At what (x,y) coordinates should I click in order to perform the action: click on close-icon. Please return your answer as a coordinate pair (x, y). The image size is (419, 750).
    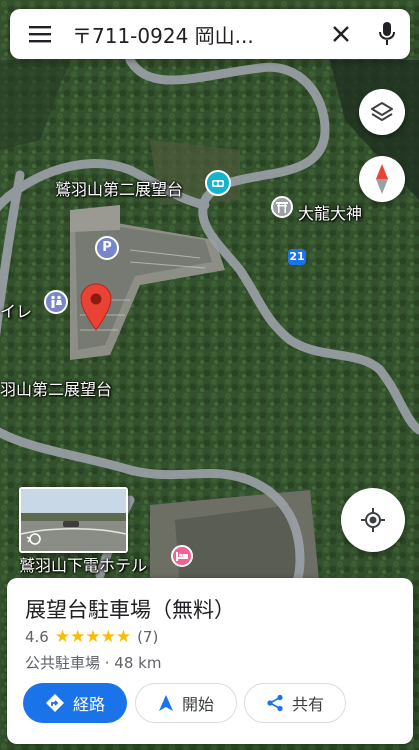
    Looking at the image, I should click on (341, 34).